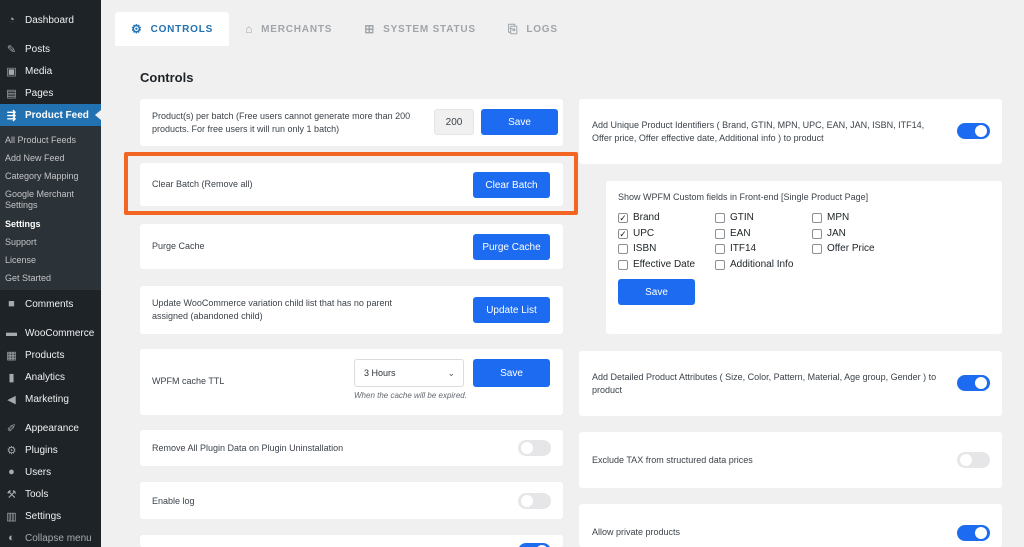  I want to click on checkbox-gtin: GTIN, so click(734, 217).